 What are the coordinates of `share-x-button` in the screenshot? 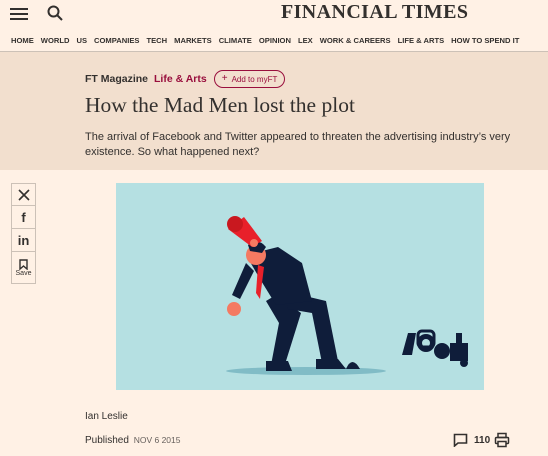 It's located at (23, 194).